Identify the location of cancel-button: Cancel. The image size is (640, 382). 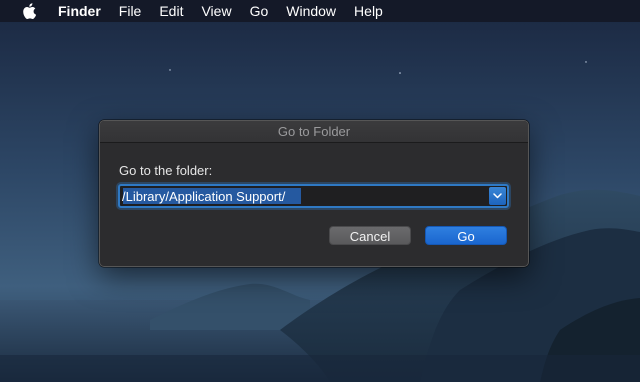
(370, 235).